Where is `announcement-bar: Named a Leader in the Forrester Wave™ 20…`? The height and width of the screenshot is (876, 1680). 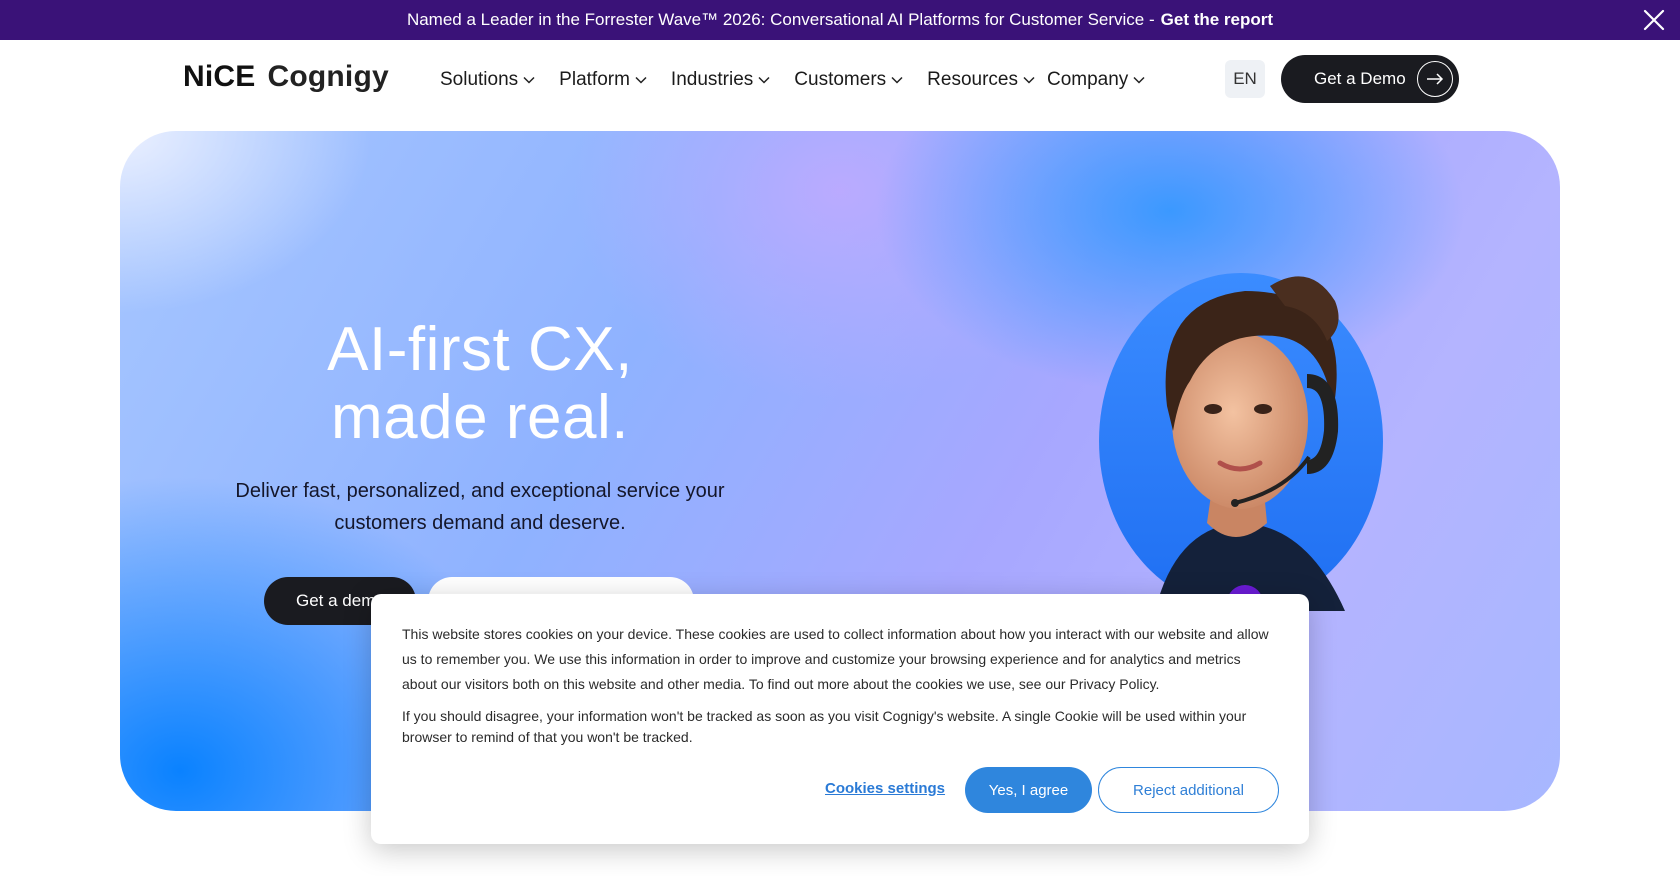
announcement-bar: Named a Leader in the Forrester Wave™ 20… is located at coordinates (840, 20).